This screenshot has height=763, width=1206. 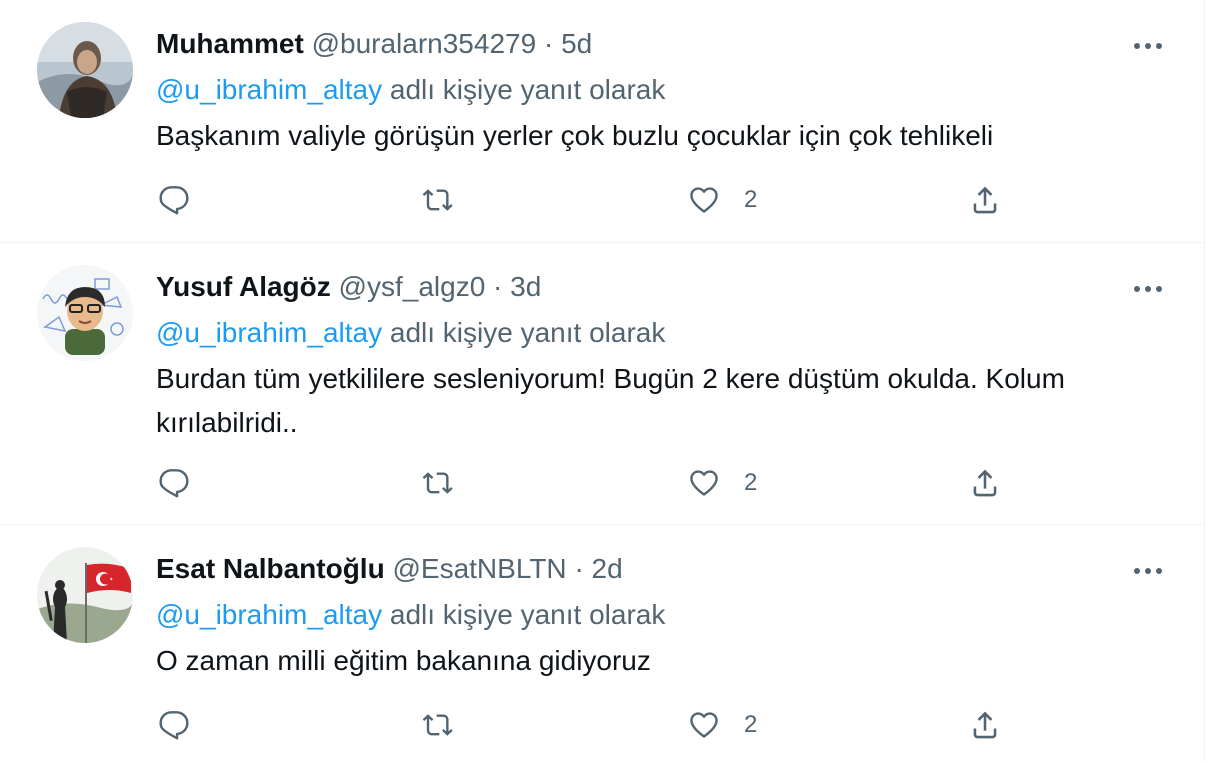 I want to click on timestamp: 3d, so click(x=525, y=286).